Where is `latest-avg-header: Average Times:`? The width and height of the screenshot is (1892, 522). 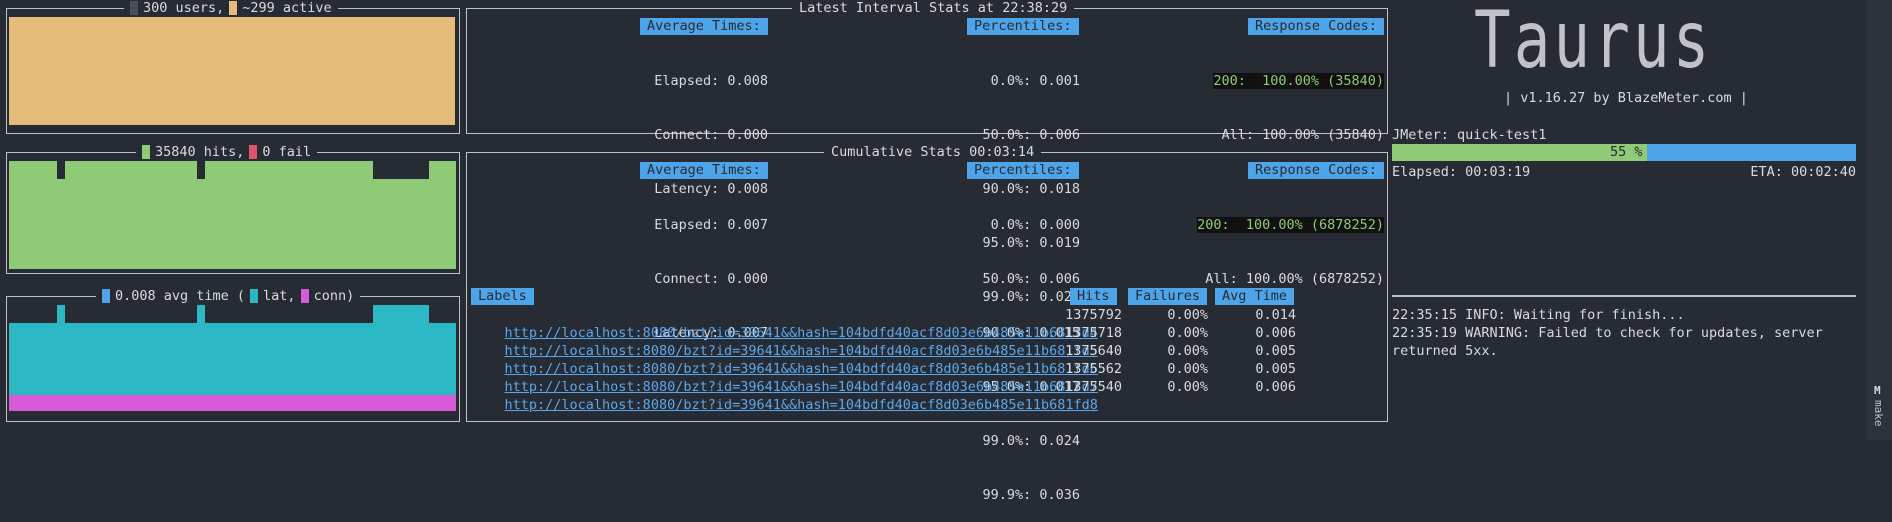 latest-avg-header: Average Times: is located at coordinates (704, 26).